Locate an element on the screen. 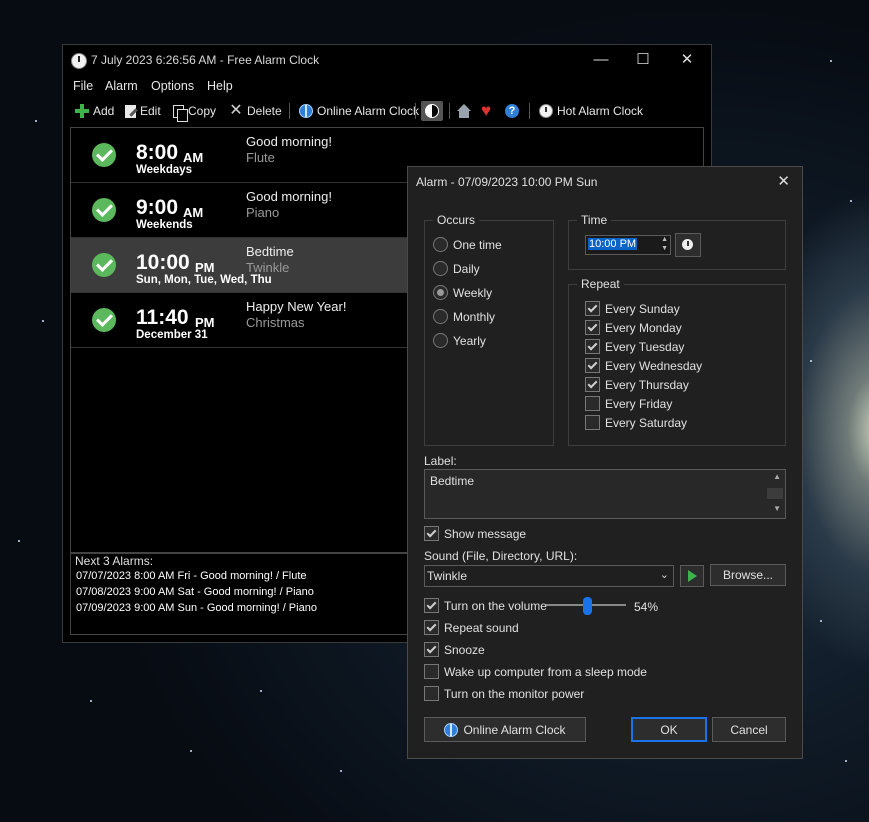  repeat-thursday-checkbox: Every Thursday is located at coordinates (637, 384).